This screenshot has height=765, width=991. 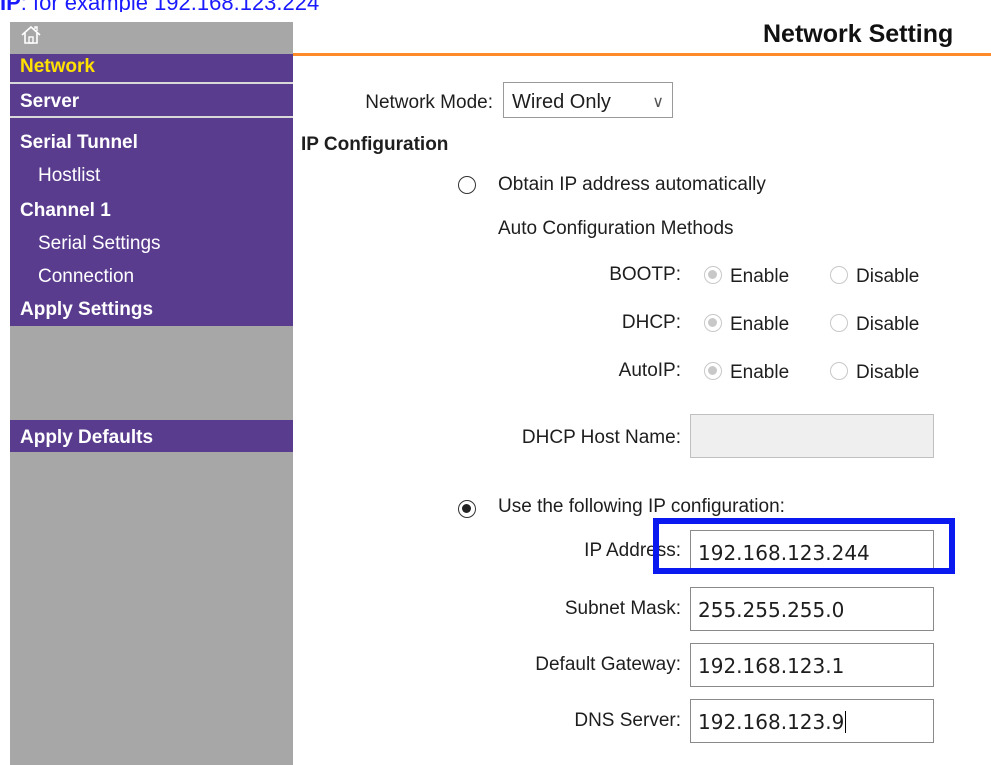 What do you see at coordinates (467, 509) in the screenshot?
I see `use-following-radio` at bounding box center [467, 509].